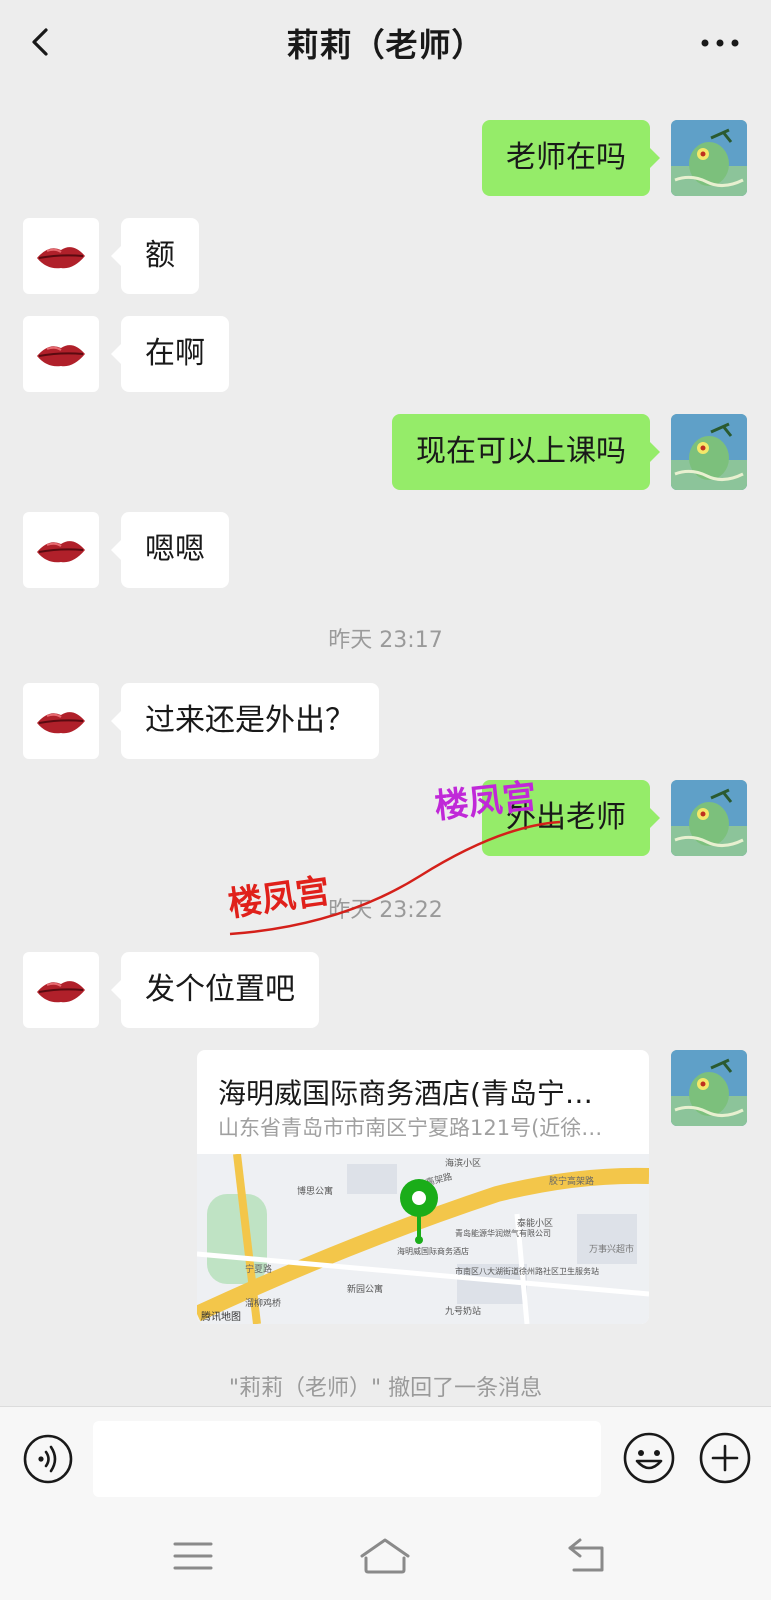  What do you see at coordinates (42, 42) in the screenshot?
I see `back-arrow-icon` at bounding box center [42, 42].